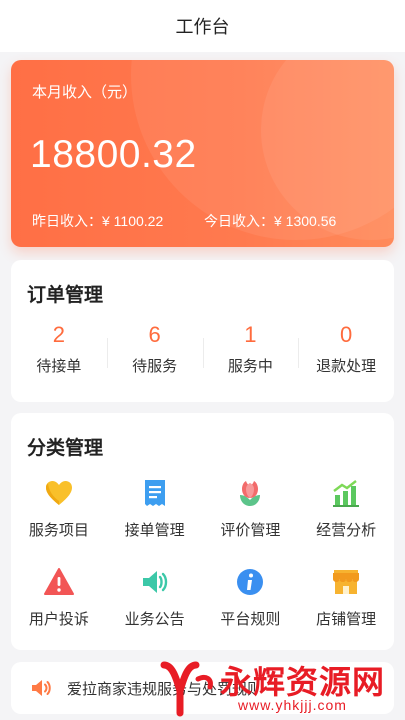 Image resolution: width=405 pixels, height=720 pixels. Describe the element at coordinates (270, 221) in the screenshot. I see `today-income: 今日收入：¥ 1300.56` at that location.